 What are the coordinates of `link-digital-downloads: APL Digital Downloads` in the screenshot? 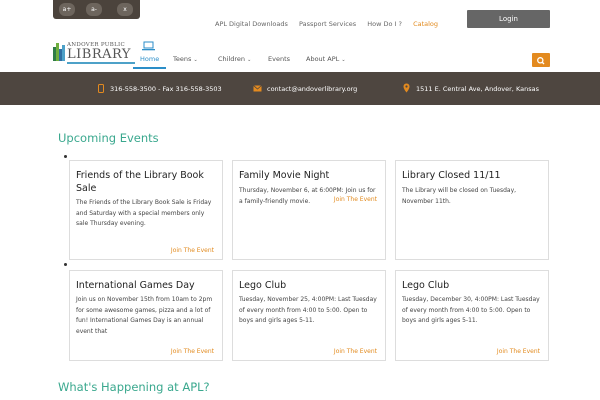 It's located at (251, 24).